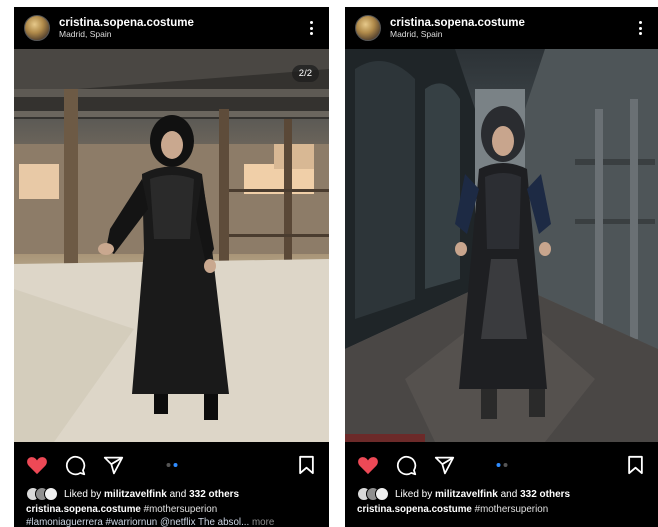 The image size is (658, 527). I want to click on carousel-page-counter: 2/2, so click(305, 73).